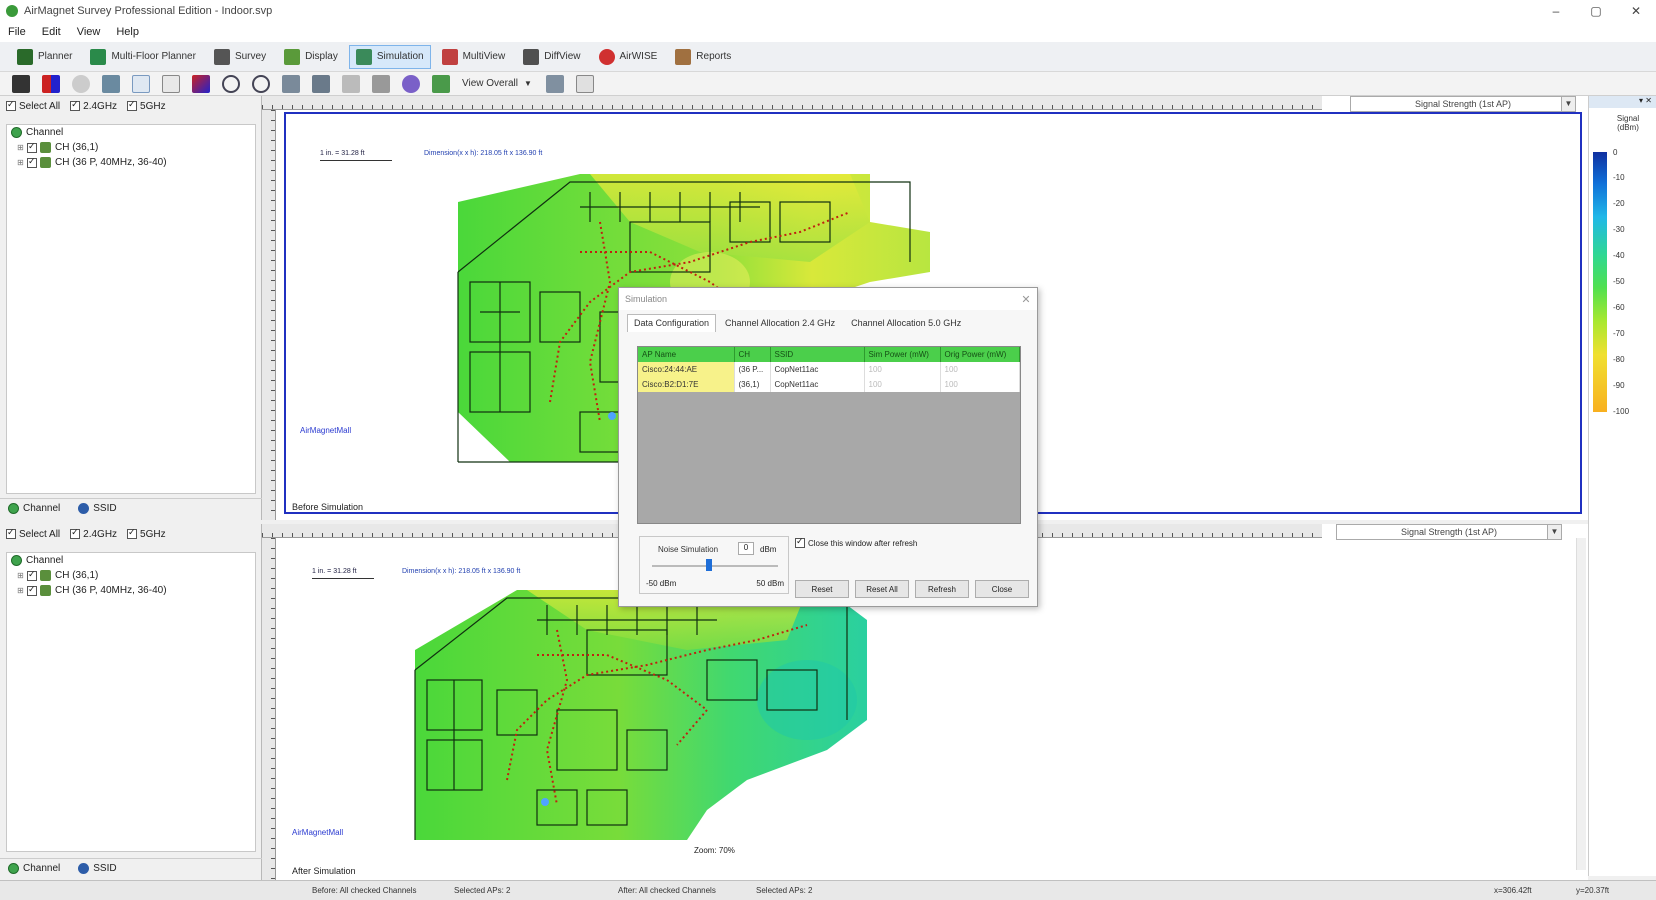 Image resolution: width=1656 pixels, height=900 pixels. What do you see at coordinates (822, 589) in the screenshot?
I see `reset-button: Reset` at bounding box center [822, 589].